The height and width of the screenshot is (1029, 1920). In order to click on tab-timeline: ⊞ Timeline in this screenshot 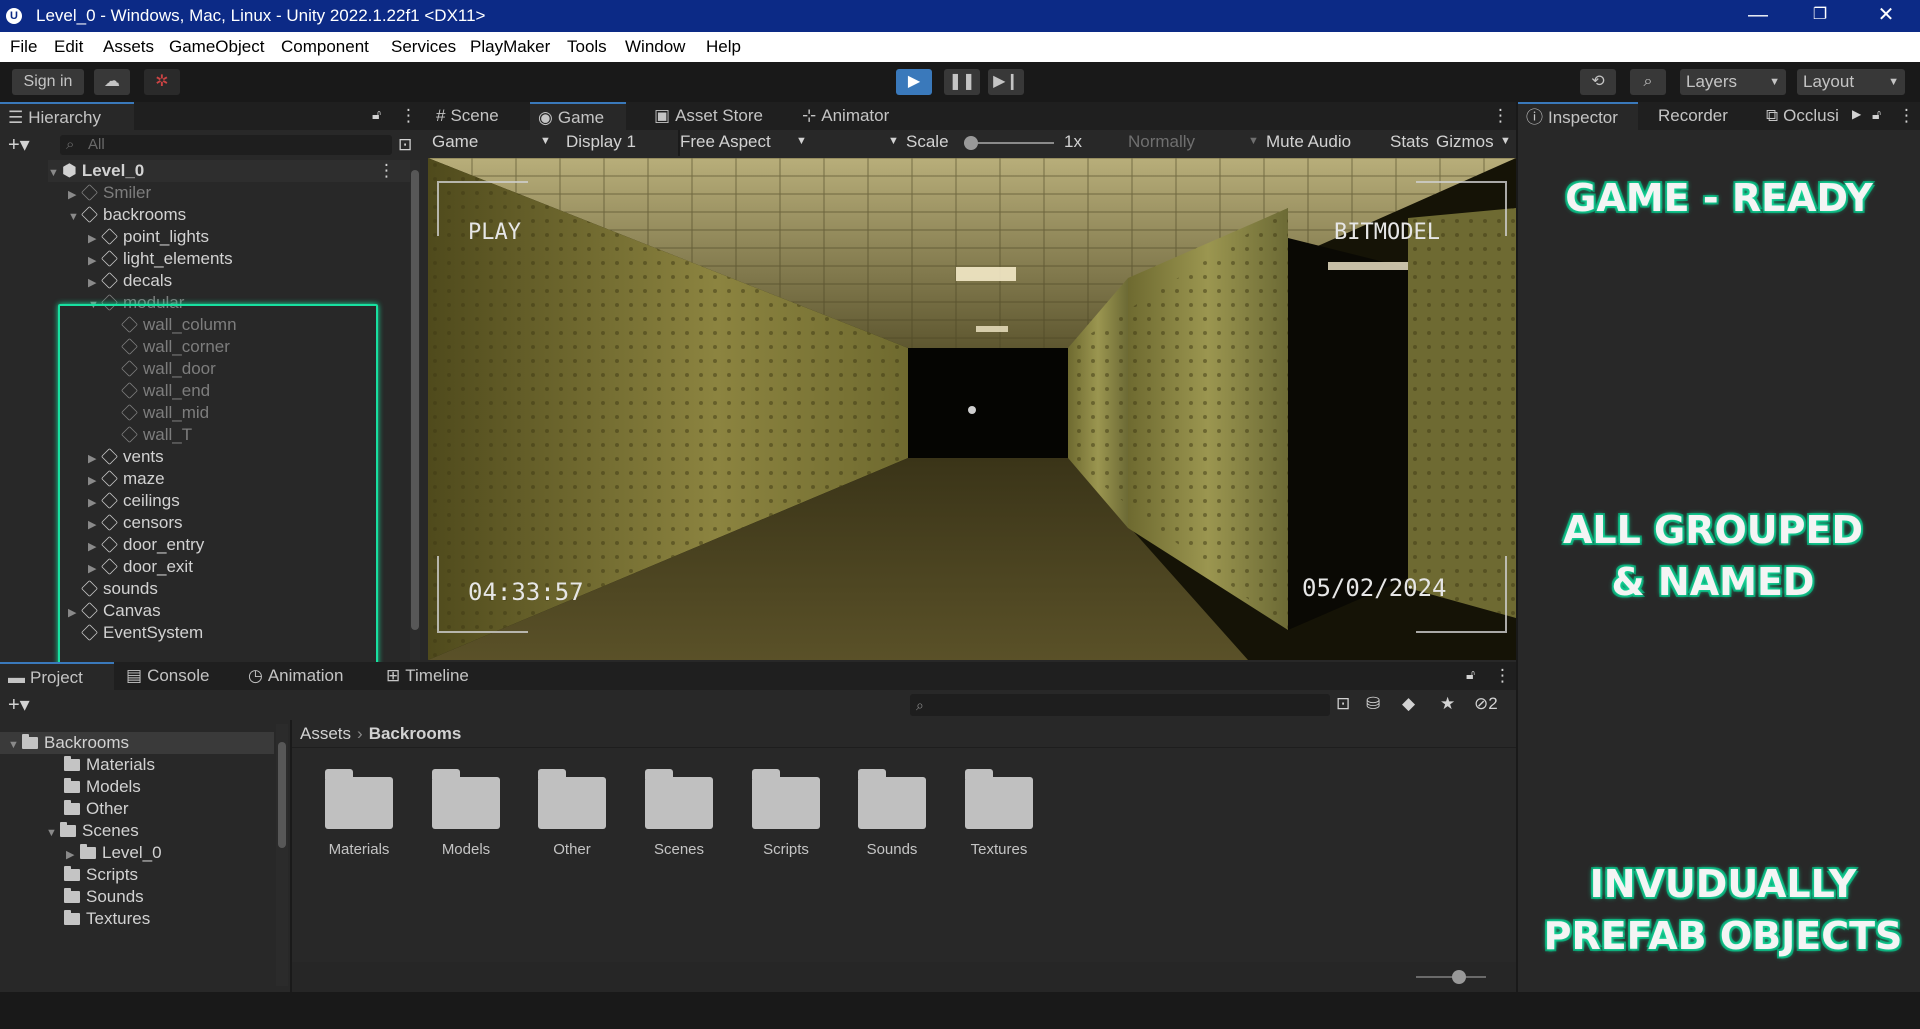, I will do `click(438, 676)`.